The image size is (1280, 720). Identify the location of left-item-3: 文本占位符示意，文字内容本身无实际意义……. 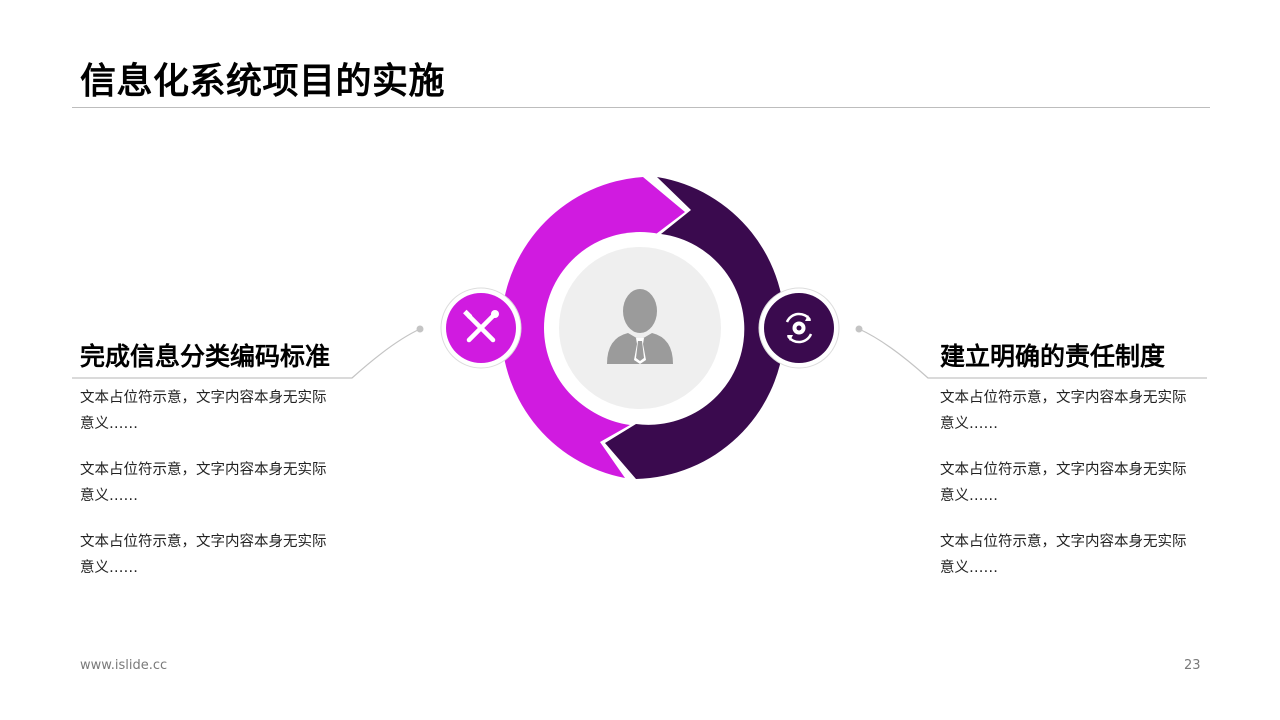
(203, 555).